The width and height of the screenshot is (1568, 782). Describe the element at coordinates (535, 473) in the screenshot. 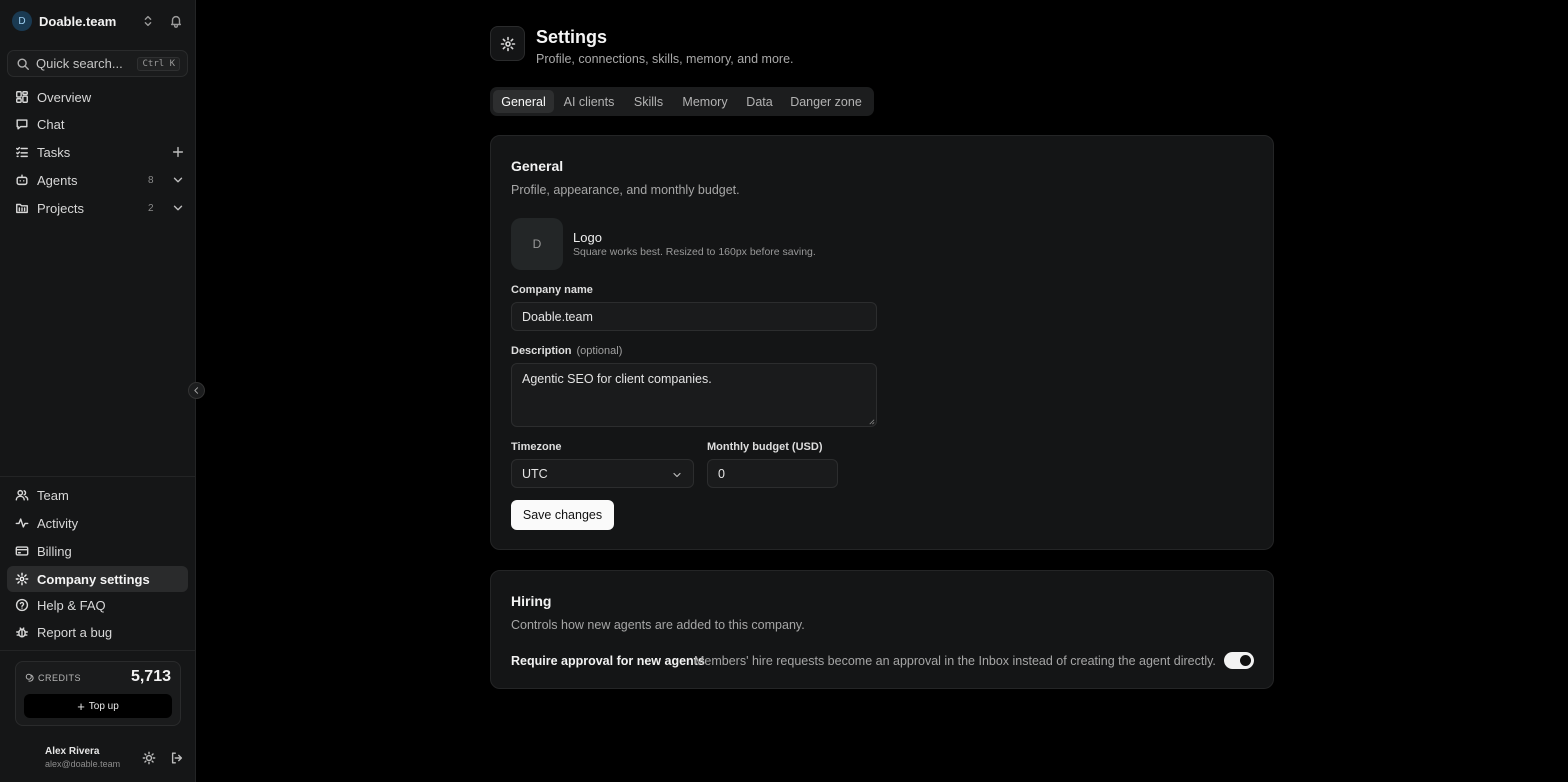

I see `timezone-value: UTC` at that location.